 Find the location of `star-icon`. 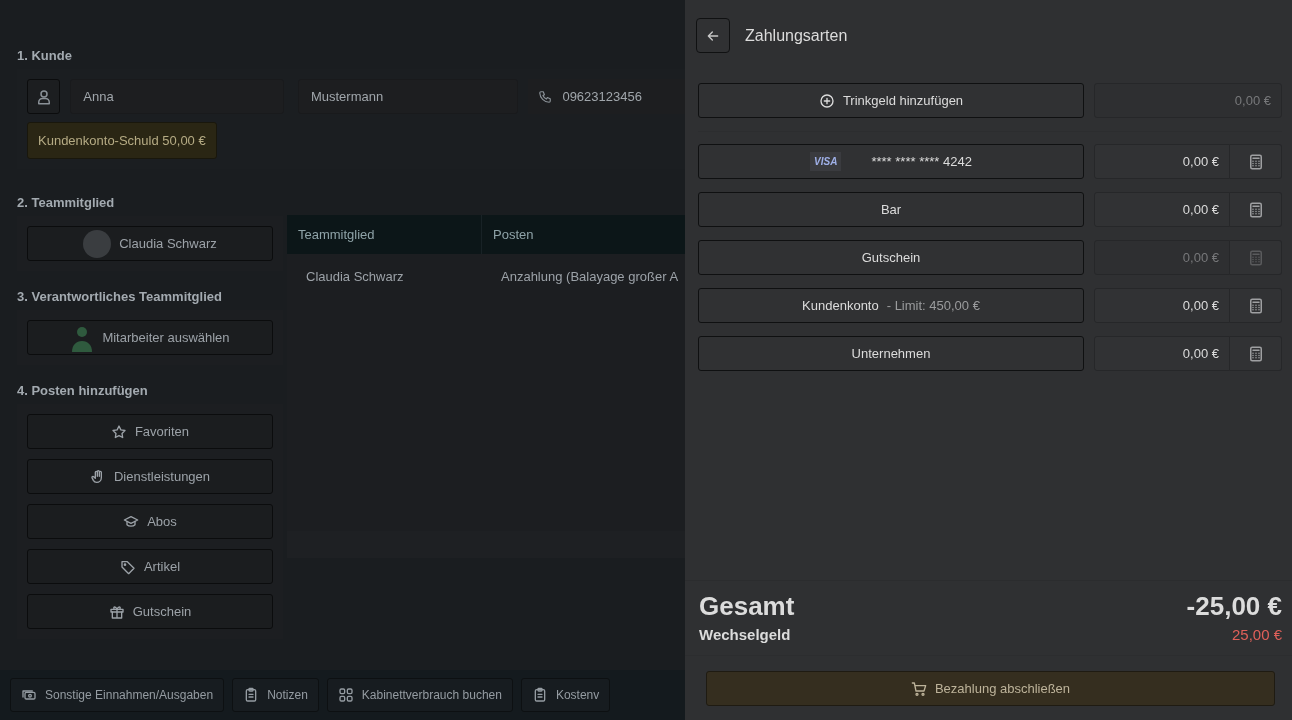

star-icon is located at coordinates (118, 431).